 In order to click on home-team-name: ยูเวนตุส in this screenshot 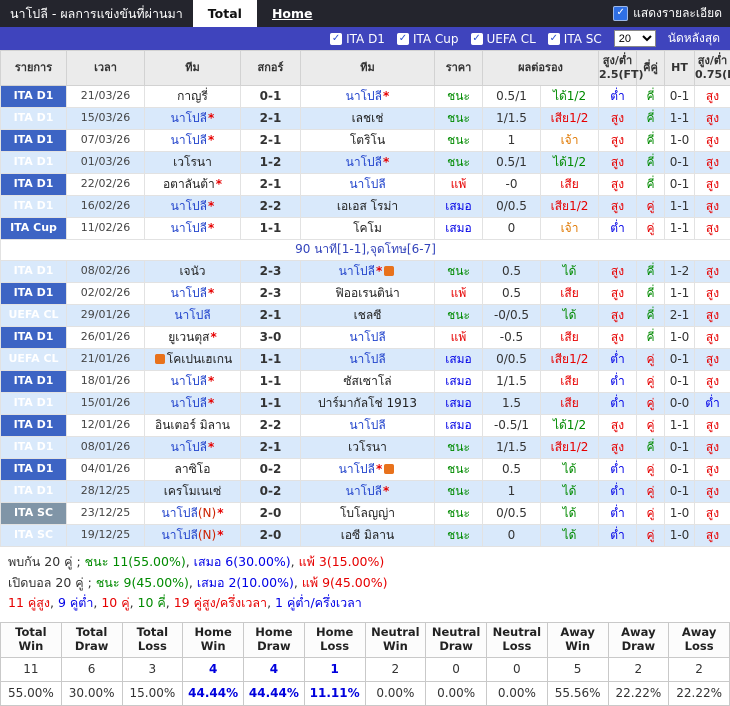, I will do `click(188, 337)`.